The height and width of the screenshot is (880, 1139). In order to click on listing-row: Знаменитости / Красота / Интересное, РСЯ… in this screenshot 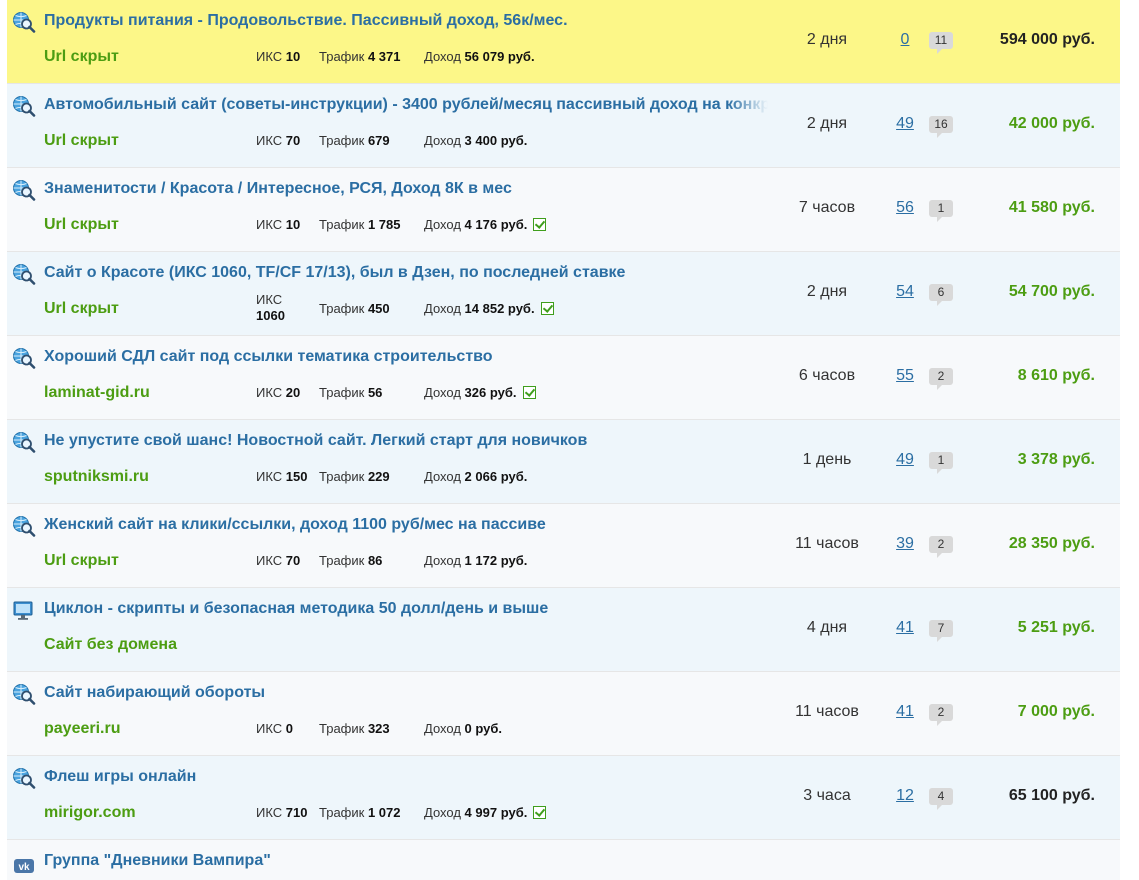, I will do `click(563, 210)`.